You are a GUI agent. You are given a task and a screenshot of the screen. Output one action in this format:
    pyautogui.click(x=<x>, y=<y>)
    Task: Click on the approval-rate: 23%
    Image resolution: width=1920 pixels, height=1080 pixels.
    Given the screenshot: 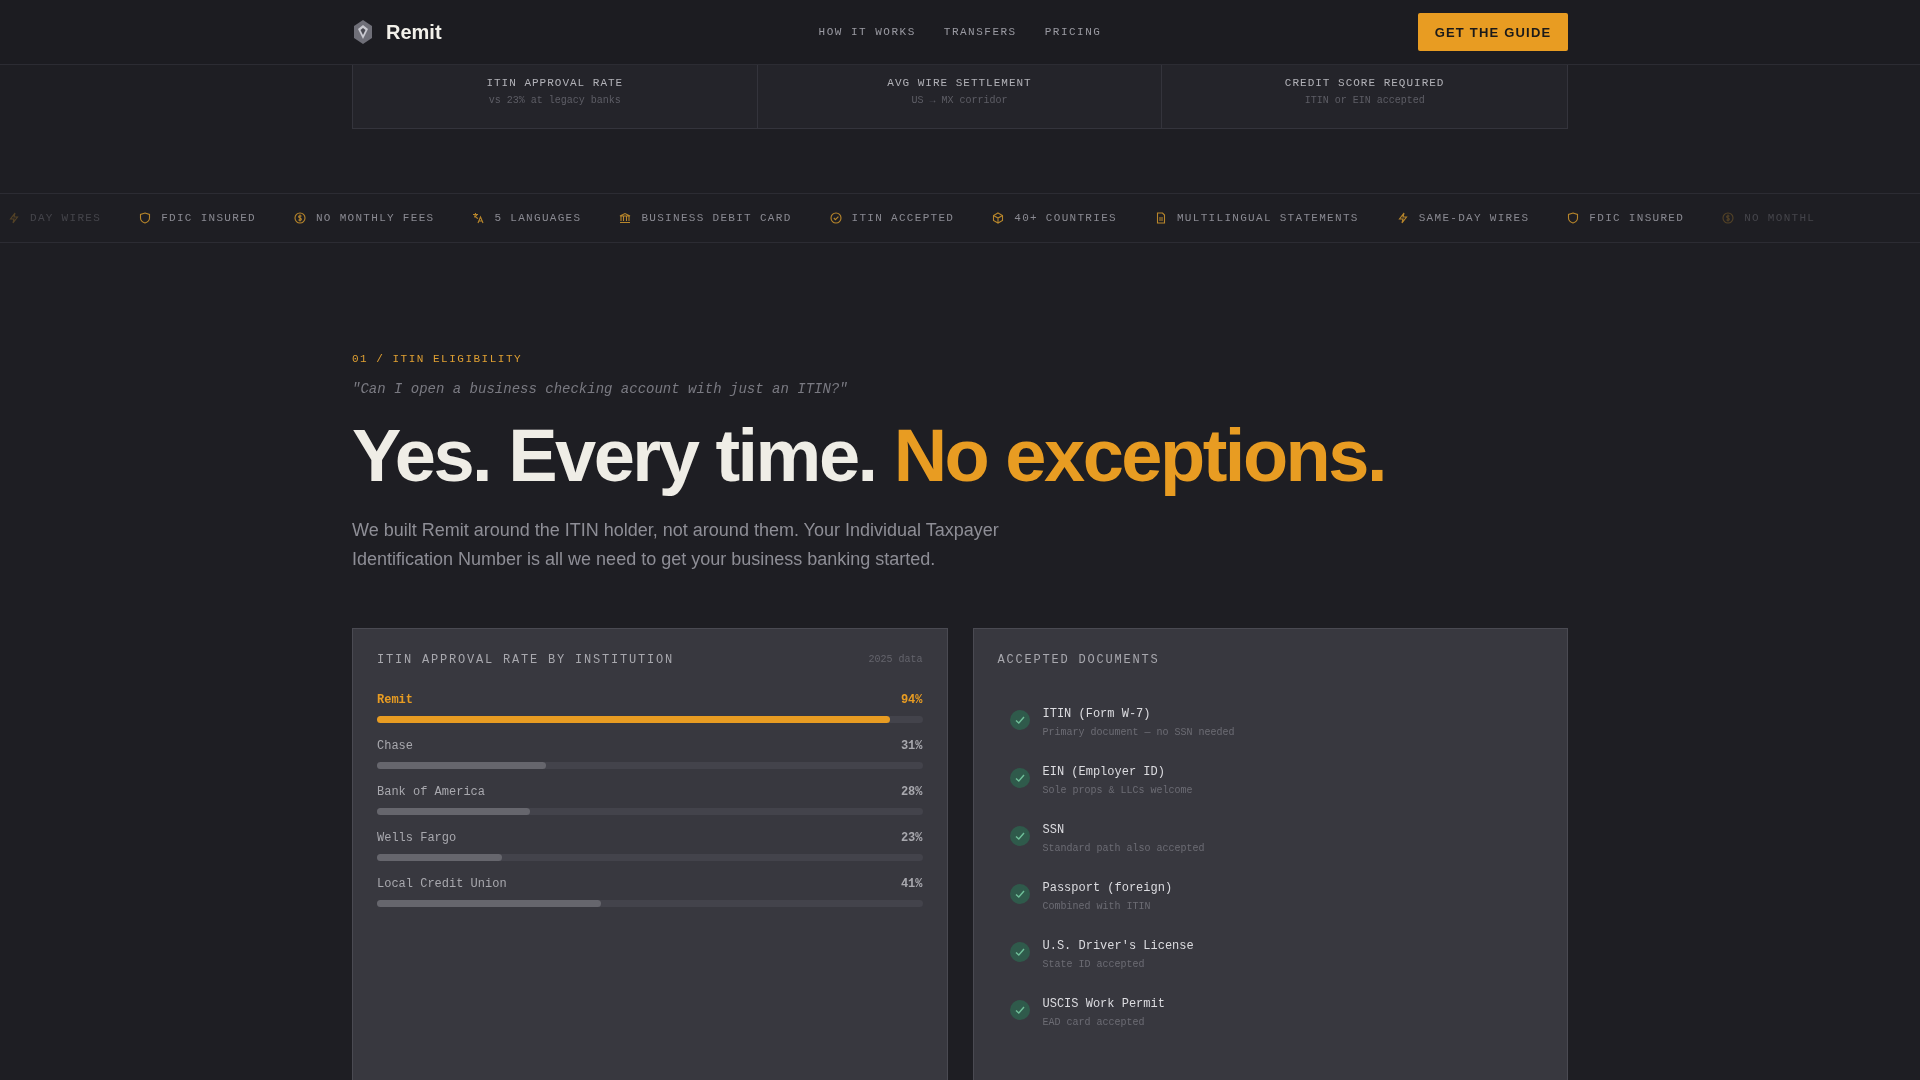 What is the action you would take?
    pyautogui.click(x=911, y=838)
    